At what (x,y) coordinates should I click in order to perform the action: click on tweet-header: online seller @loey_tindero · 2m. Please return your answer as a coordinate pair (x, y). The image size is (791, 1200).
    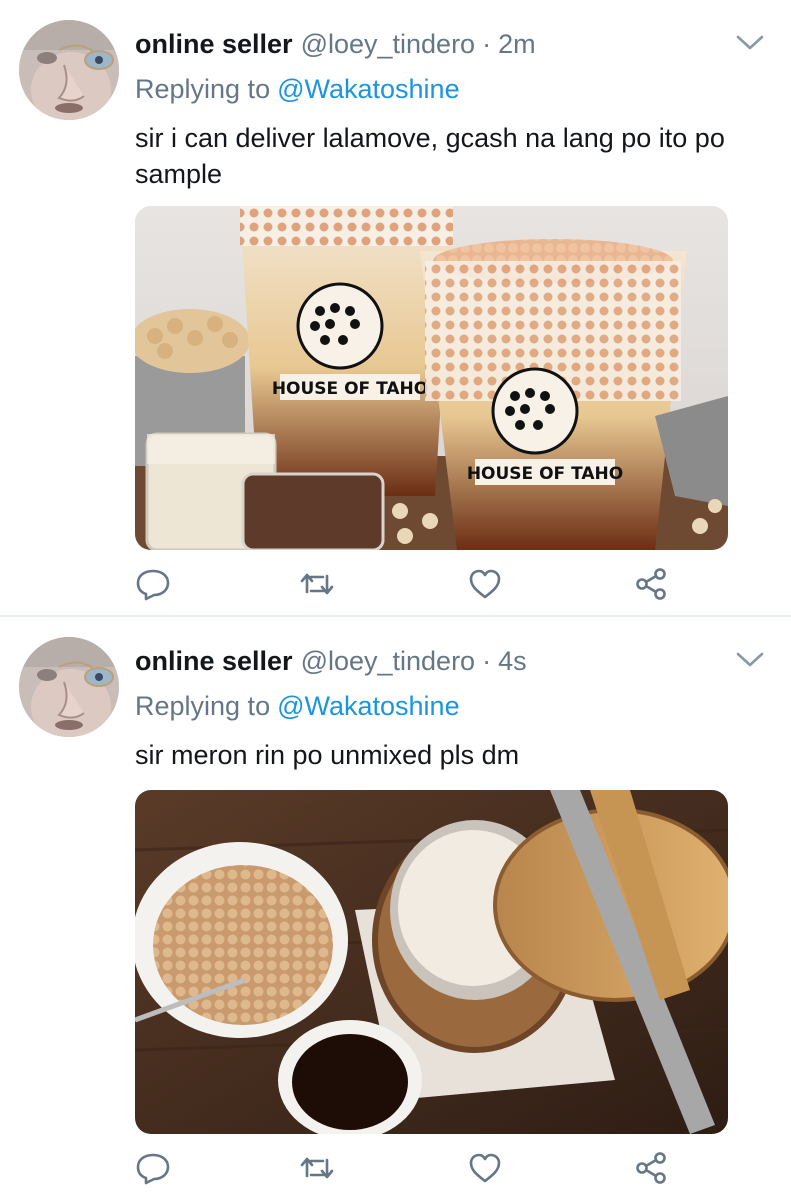
    Looking at the image, I should click on (335, 44).